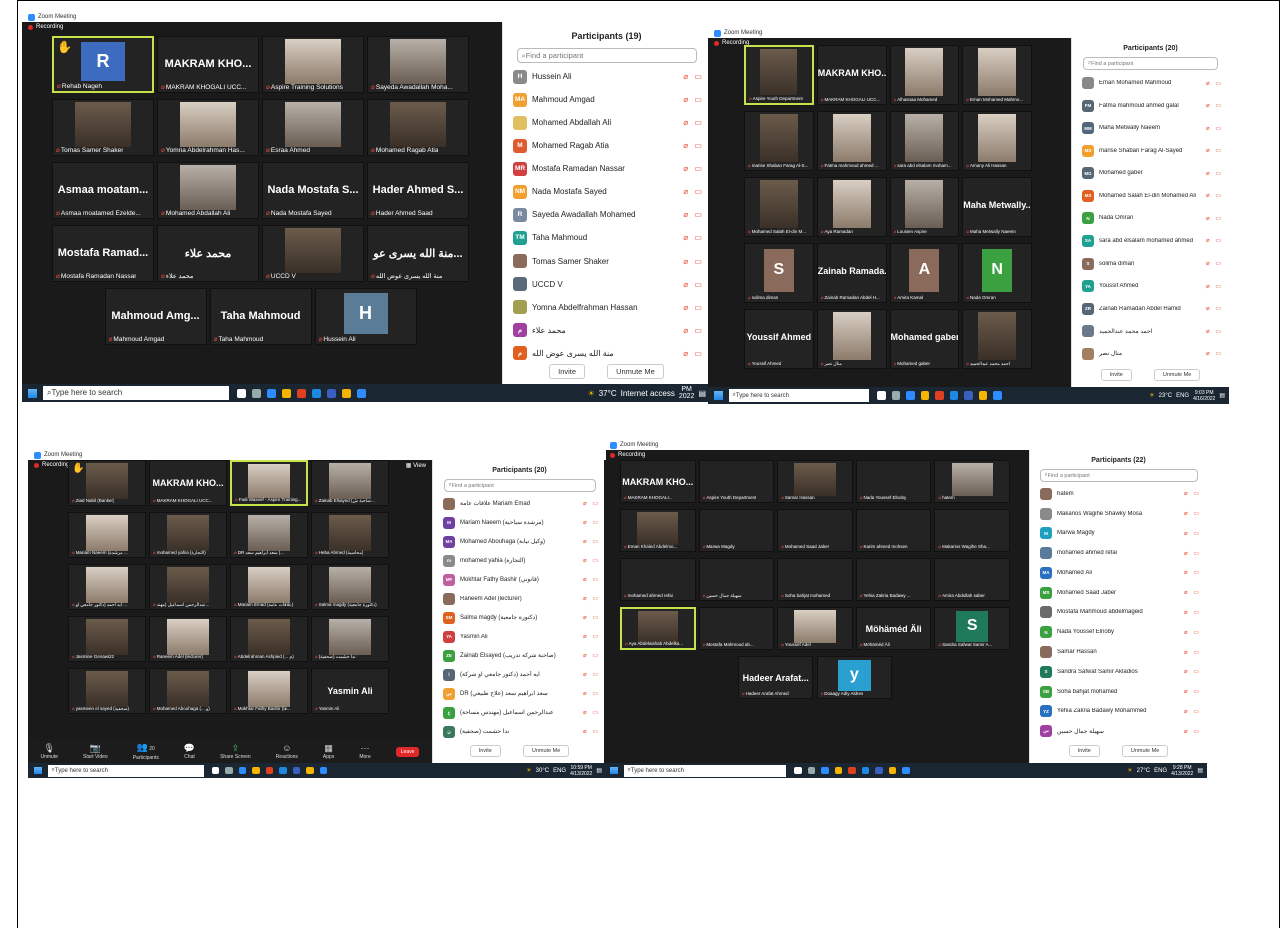  I want to click on control-participants: 👥 20 Participants, so click(146, 752).